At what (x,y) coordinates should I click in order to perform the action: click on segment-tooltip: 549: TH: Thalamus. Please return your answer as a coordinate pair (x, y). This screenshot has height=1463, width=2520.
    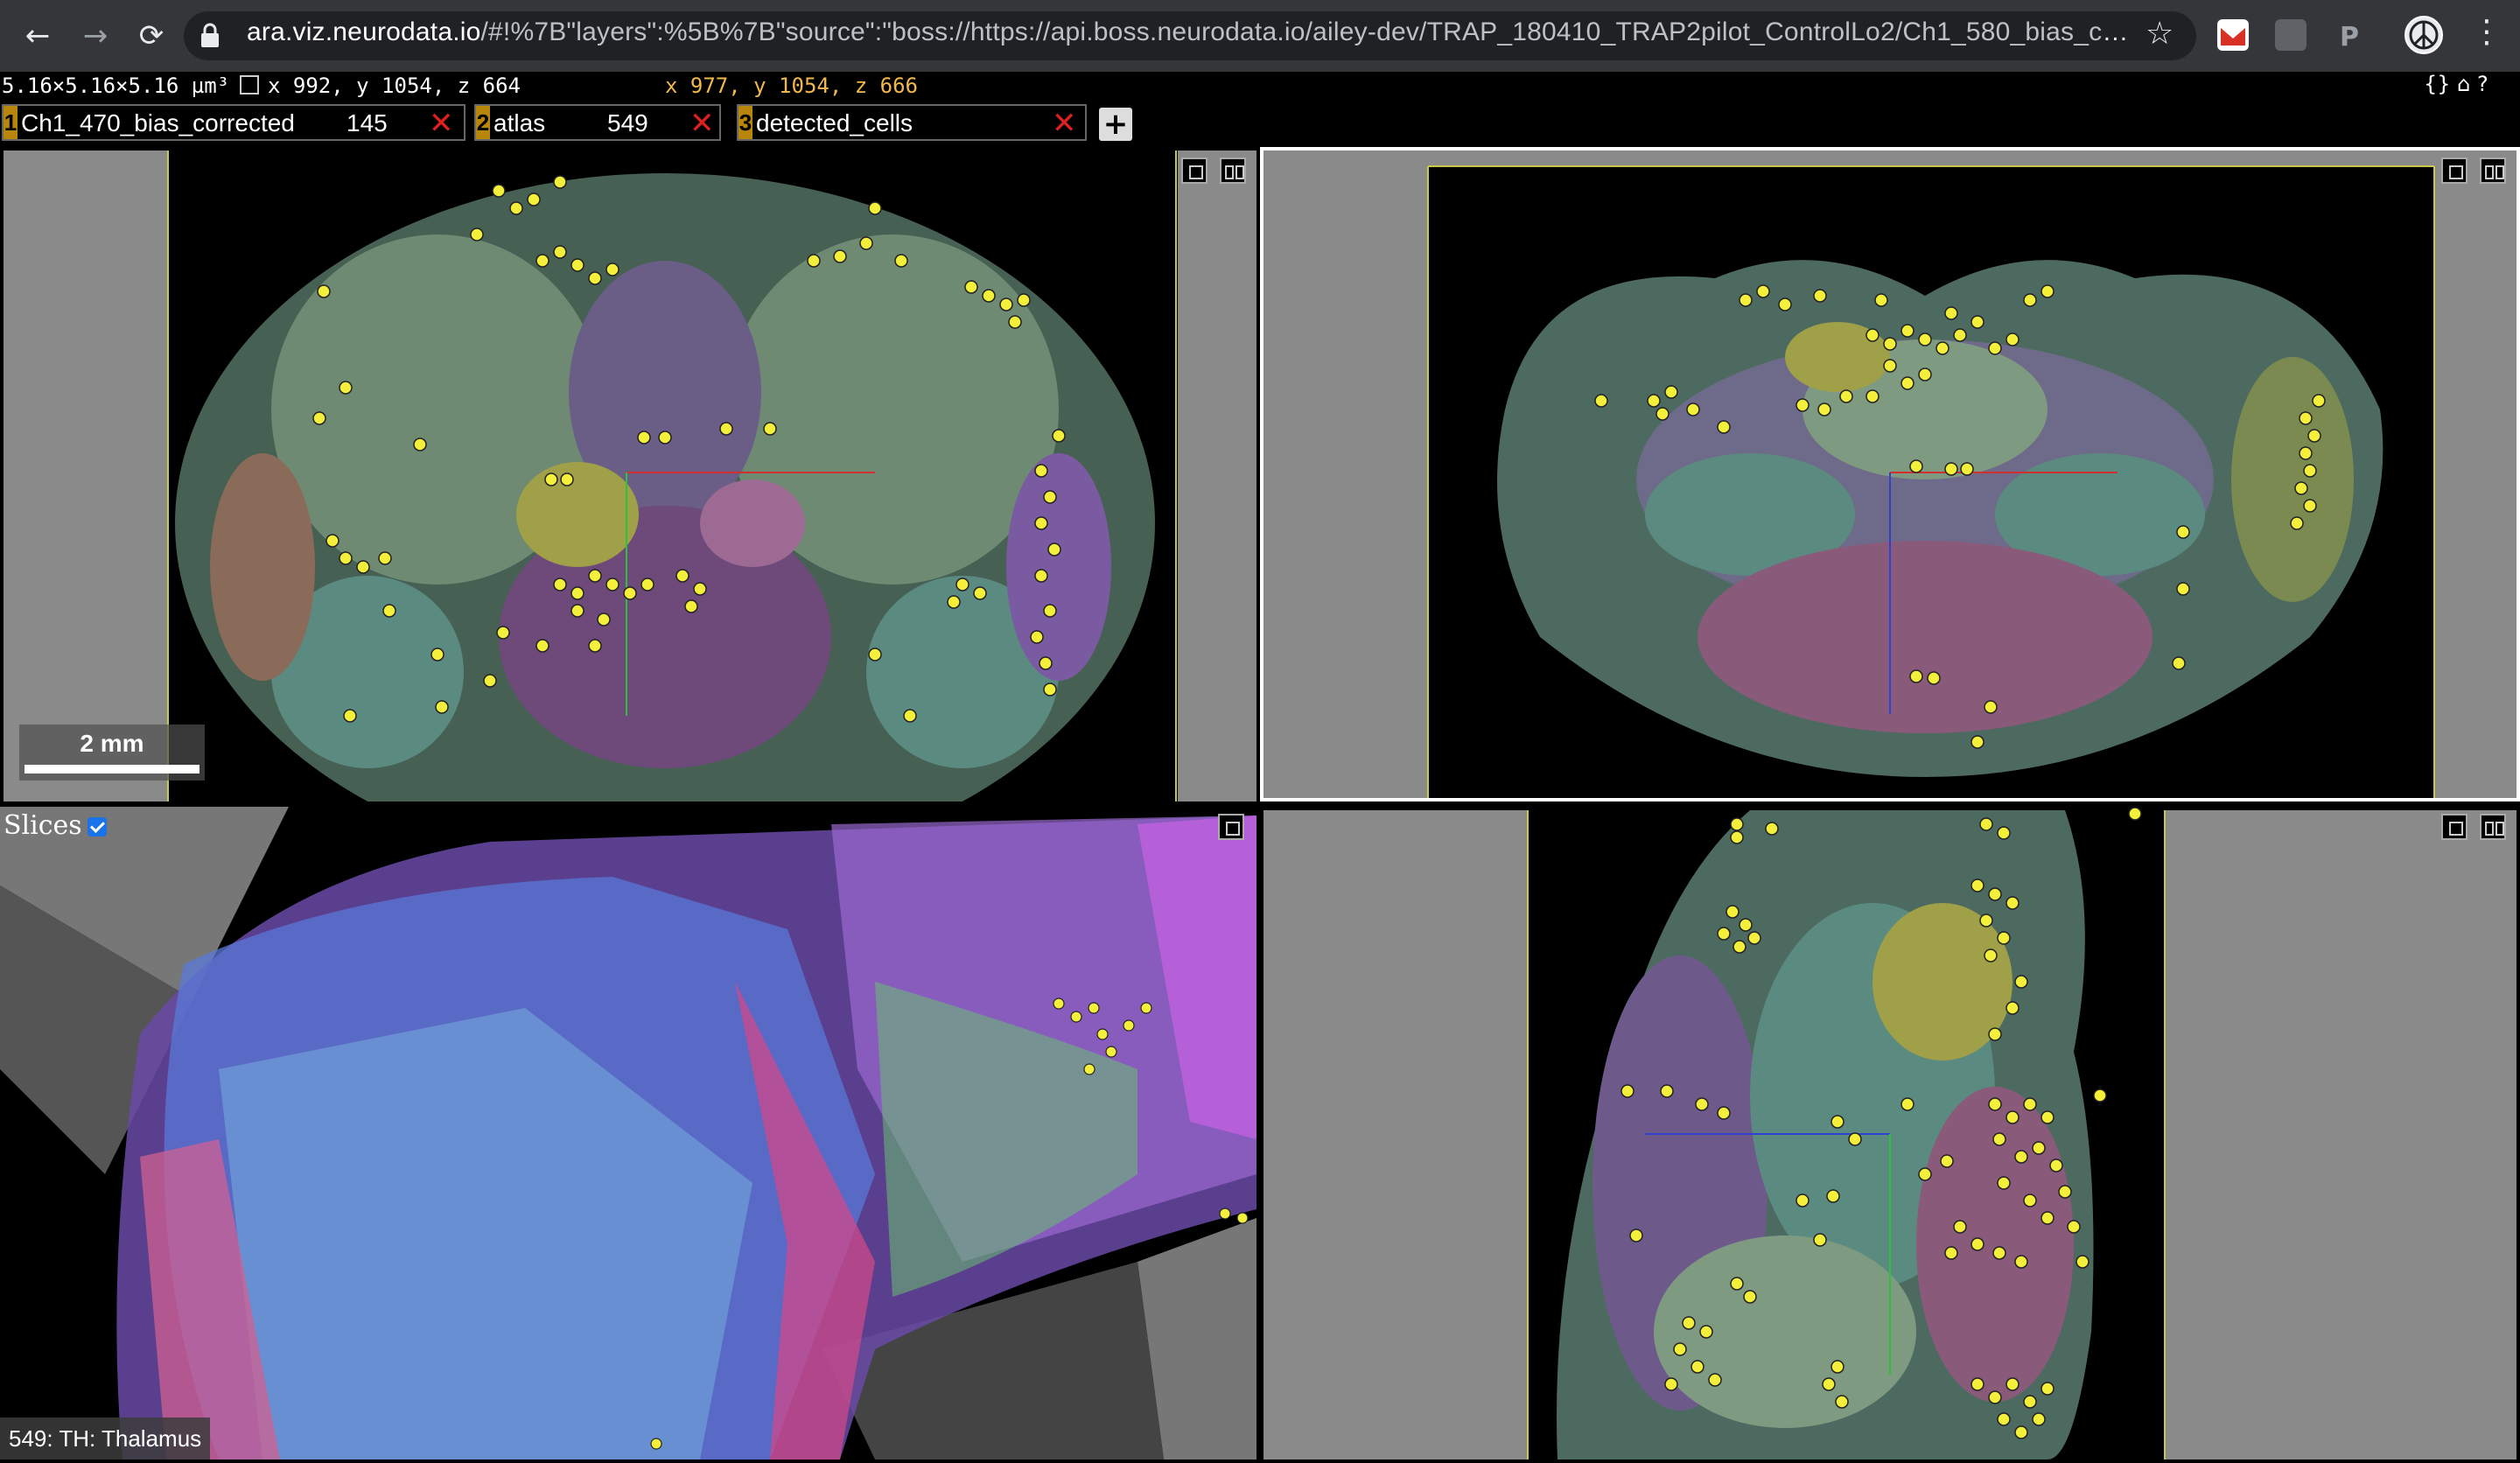
    Looking at the image, I should click on (105, 1439).